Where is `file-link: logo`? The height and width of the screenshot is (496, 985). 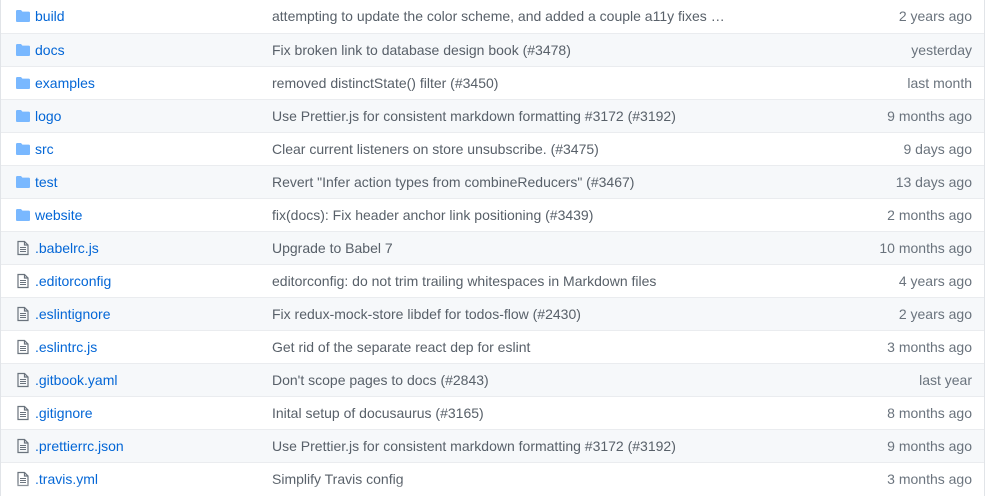 file-link: logo is located at coordinates (48, 116).